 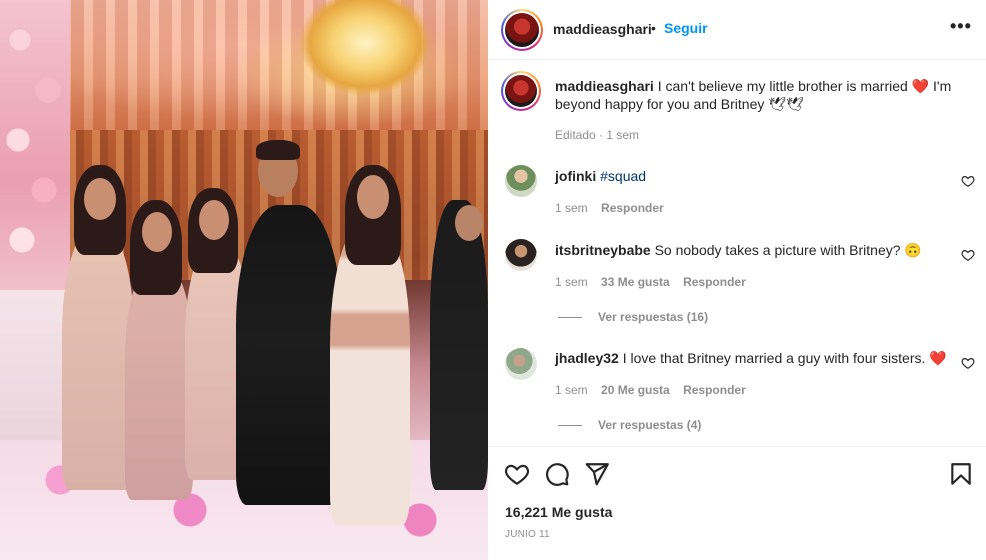 What do you see at coordinates (575, 176) in the screenshot?
I see `comment-username: jofinki` at bounding box center [575, 176].